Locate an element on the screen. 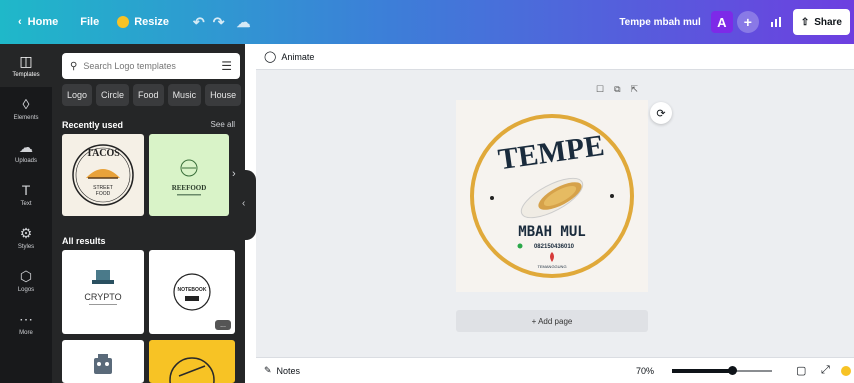 This screenshot has width=854, height=383. rail-item-templates: ◫ Templates is located at coordinates (26, 65).